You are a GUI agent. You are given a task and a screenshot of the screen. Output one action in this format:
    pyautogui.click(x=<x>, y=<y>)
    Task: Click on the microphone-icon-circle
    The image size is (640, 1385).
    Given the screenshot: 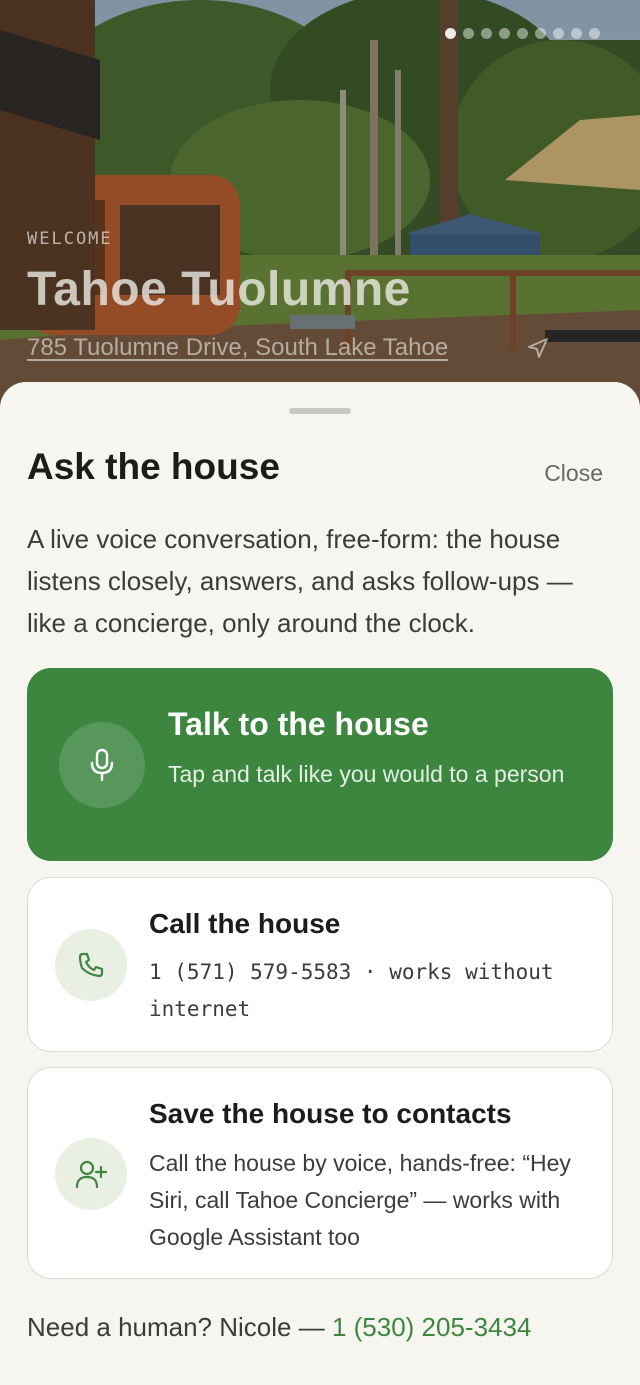 What is the action you would take?
    pyautogui.click(x=102, y=765)
    